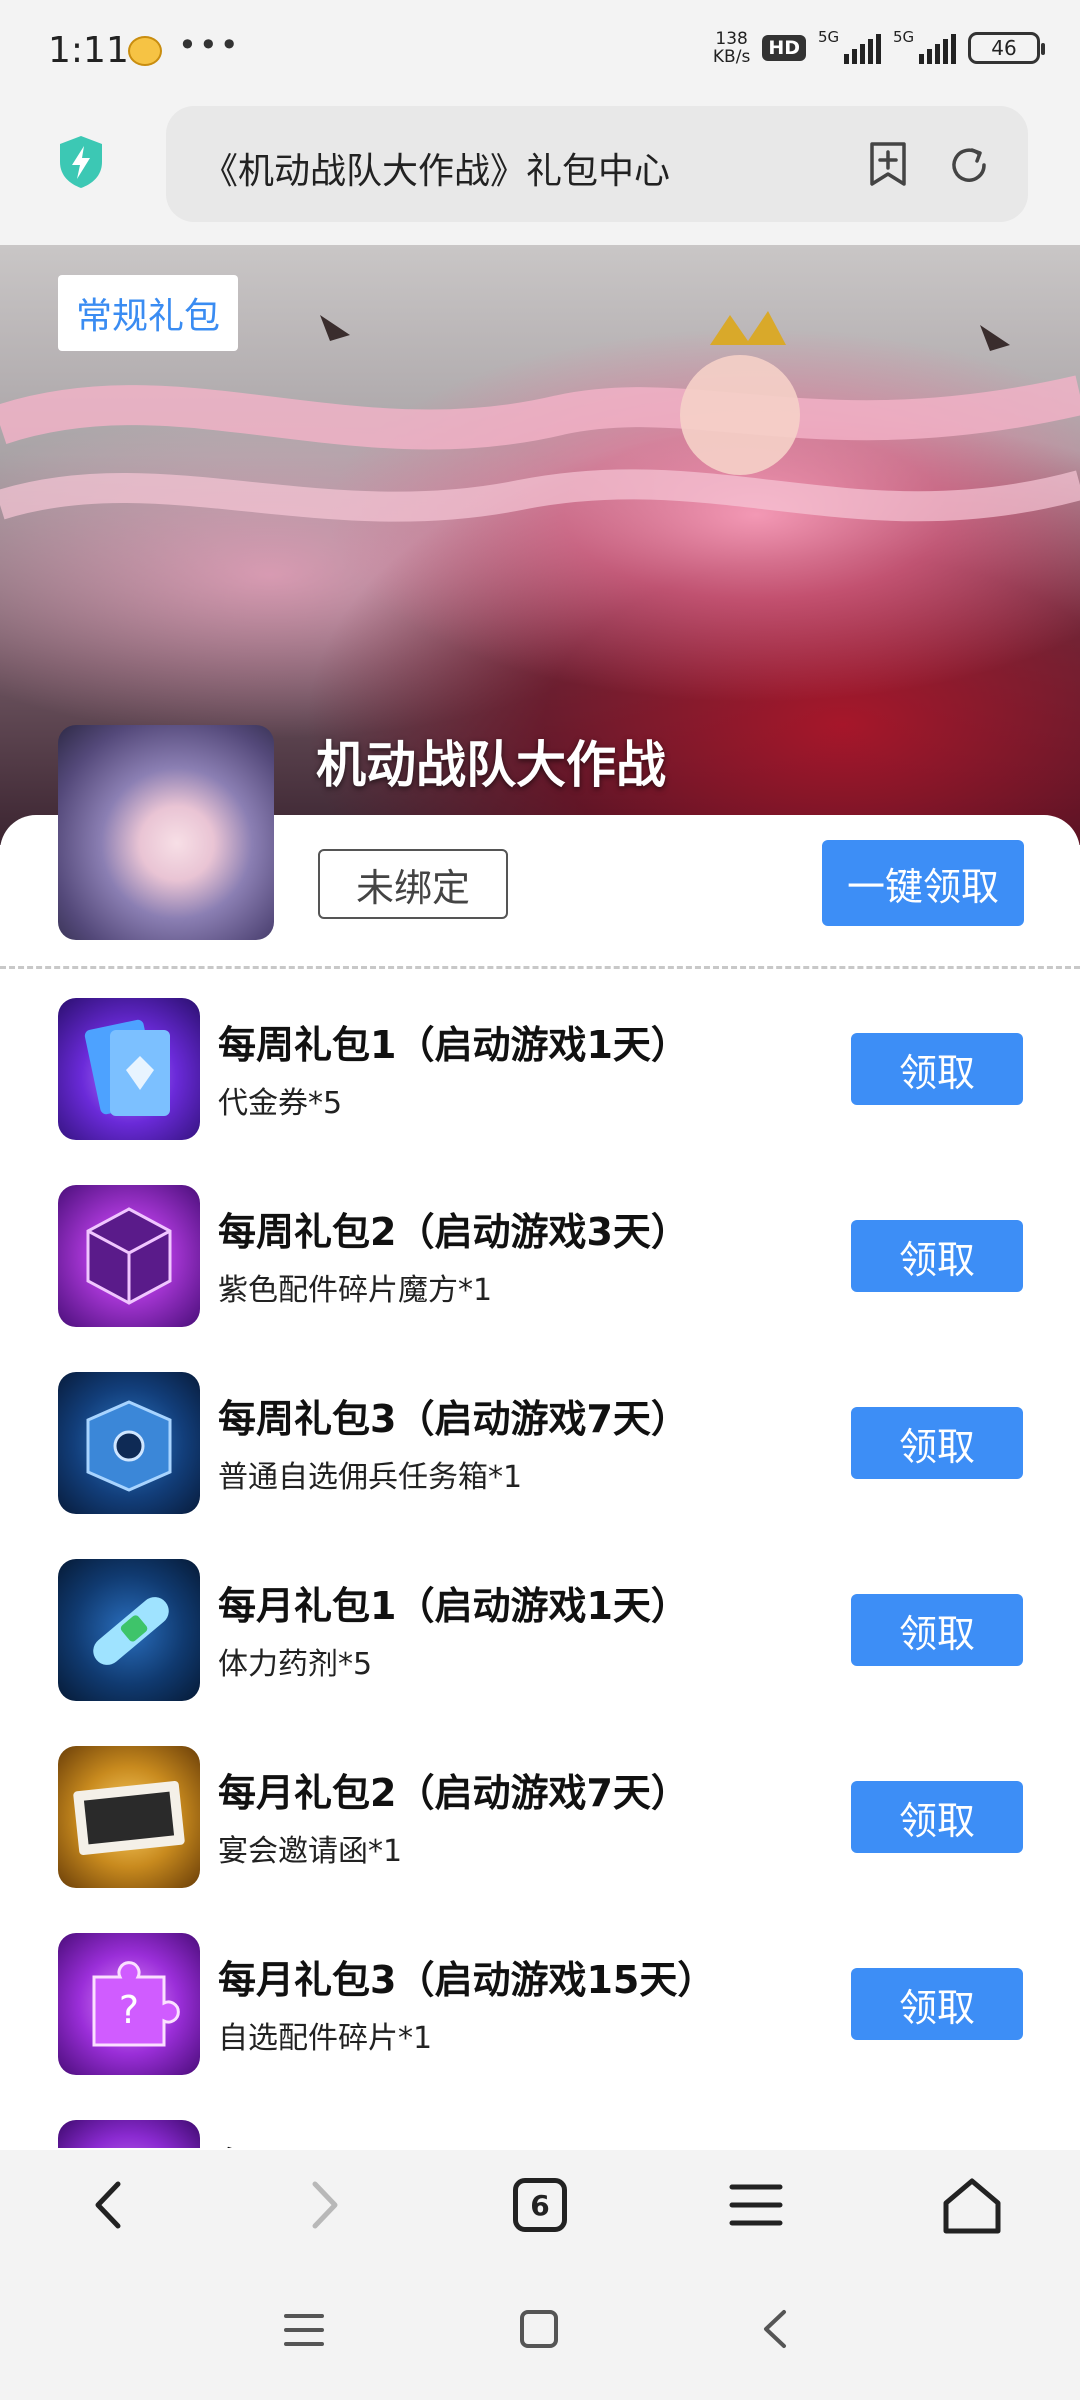  I want to click on stamina-potion-icon, so click(129, 1630).